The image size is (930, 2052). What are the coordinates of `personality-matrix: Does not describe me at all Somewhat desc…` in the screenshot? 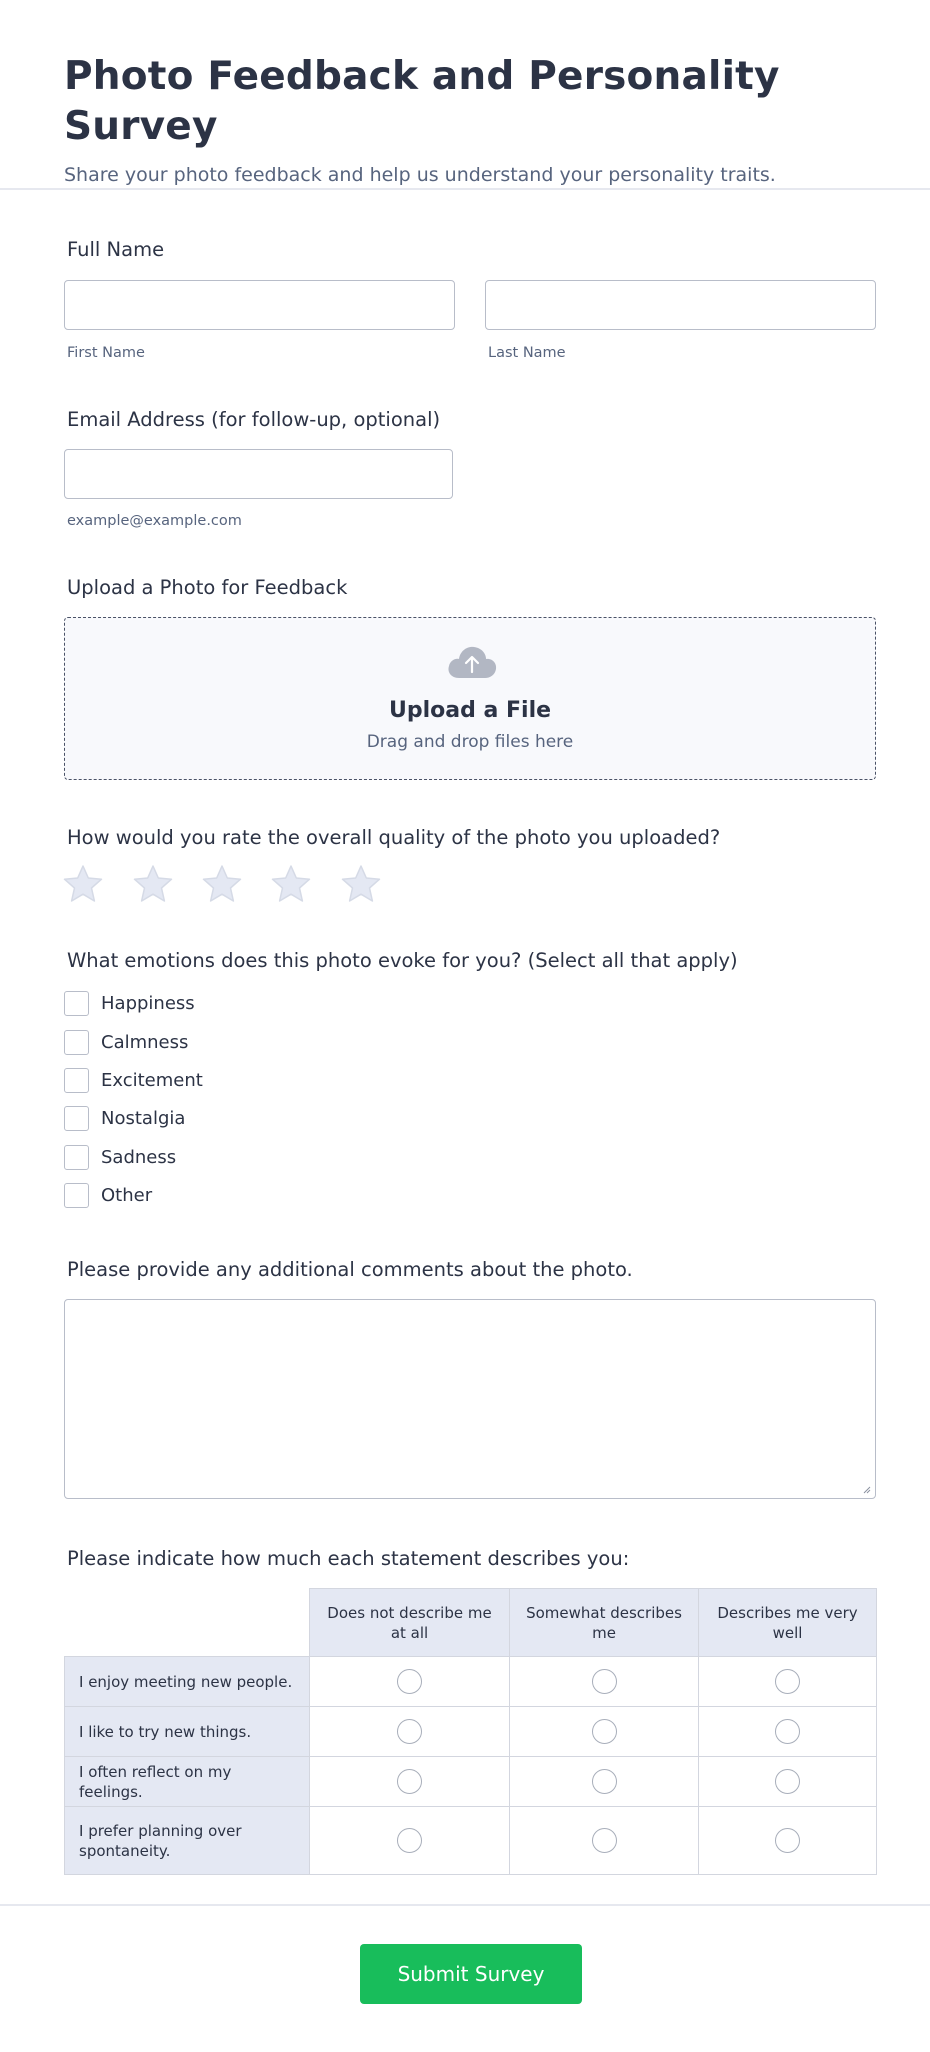 It's located at (470, 1731).